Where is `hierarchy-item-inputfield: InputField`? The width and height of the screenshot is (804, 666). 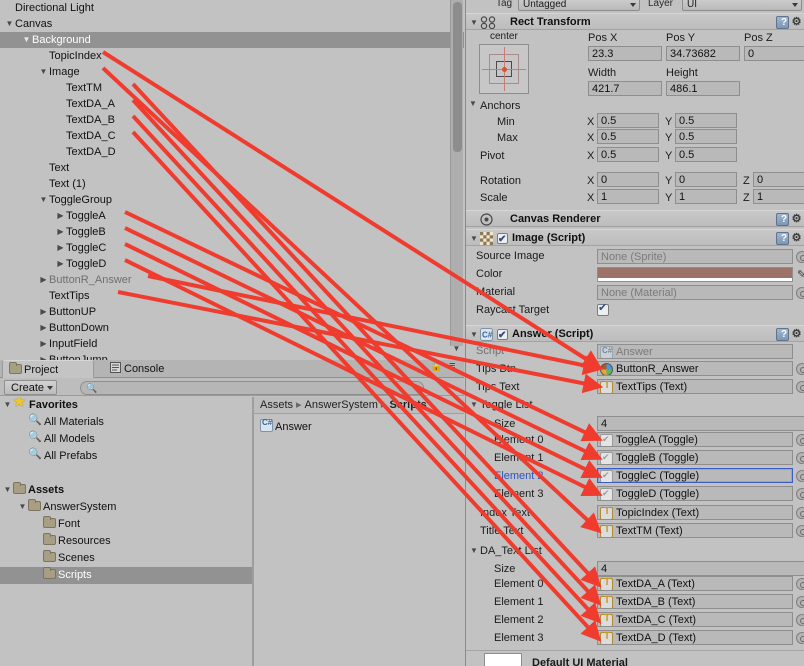 hierarchy-item-inputfield: InputField is located at coordinates (232, 344).